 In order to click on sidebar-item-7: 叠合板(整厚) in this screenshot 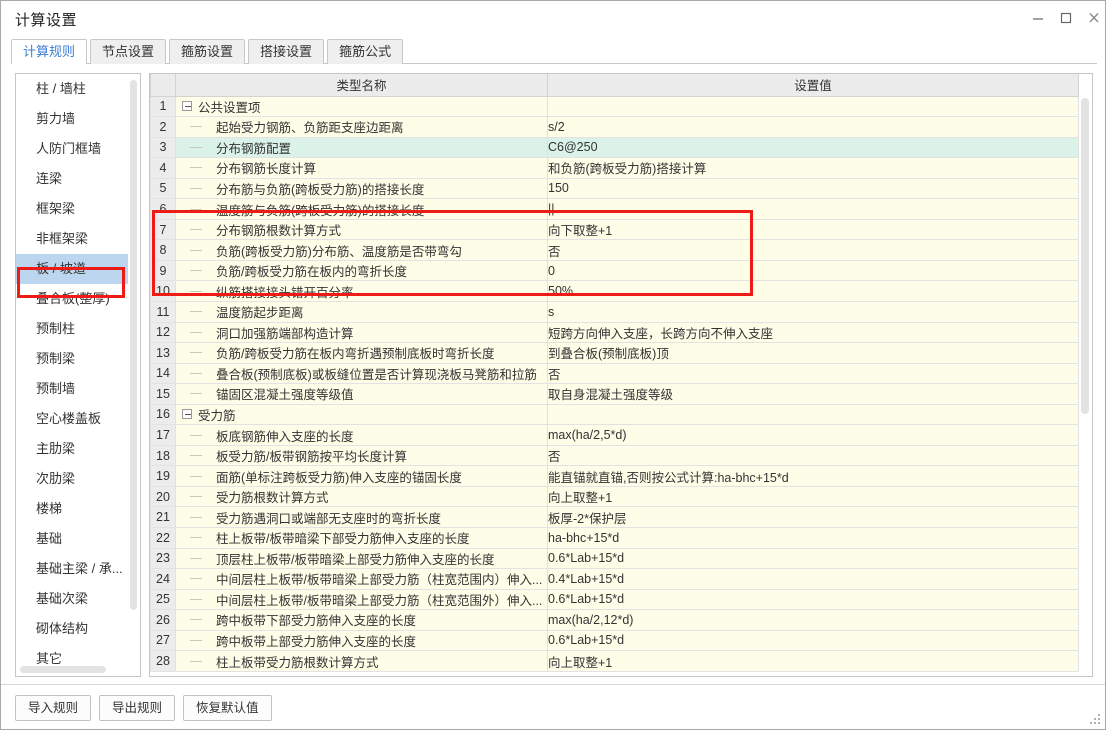, I will do `click(72, 299)`.